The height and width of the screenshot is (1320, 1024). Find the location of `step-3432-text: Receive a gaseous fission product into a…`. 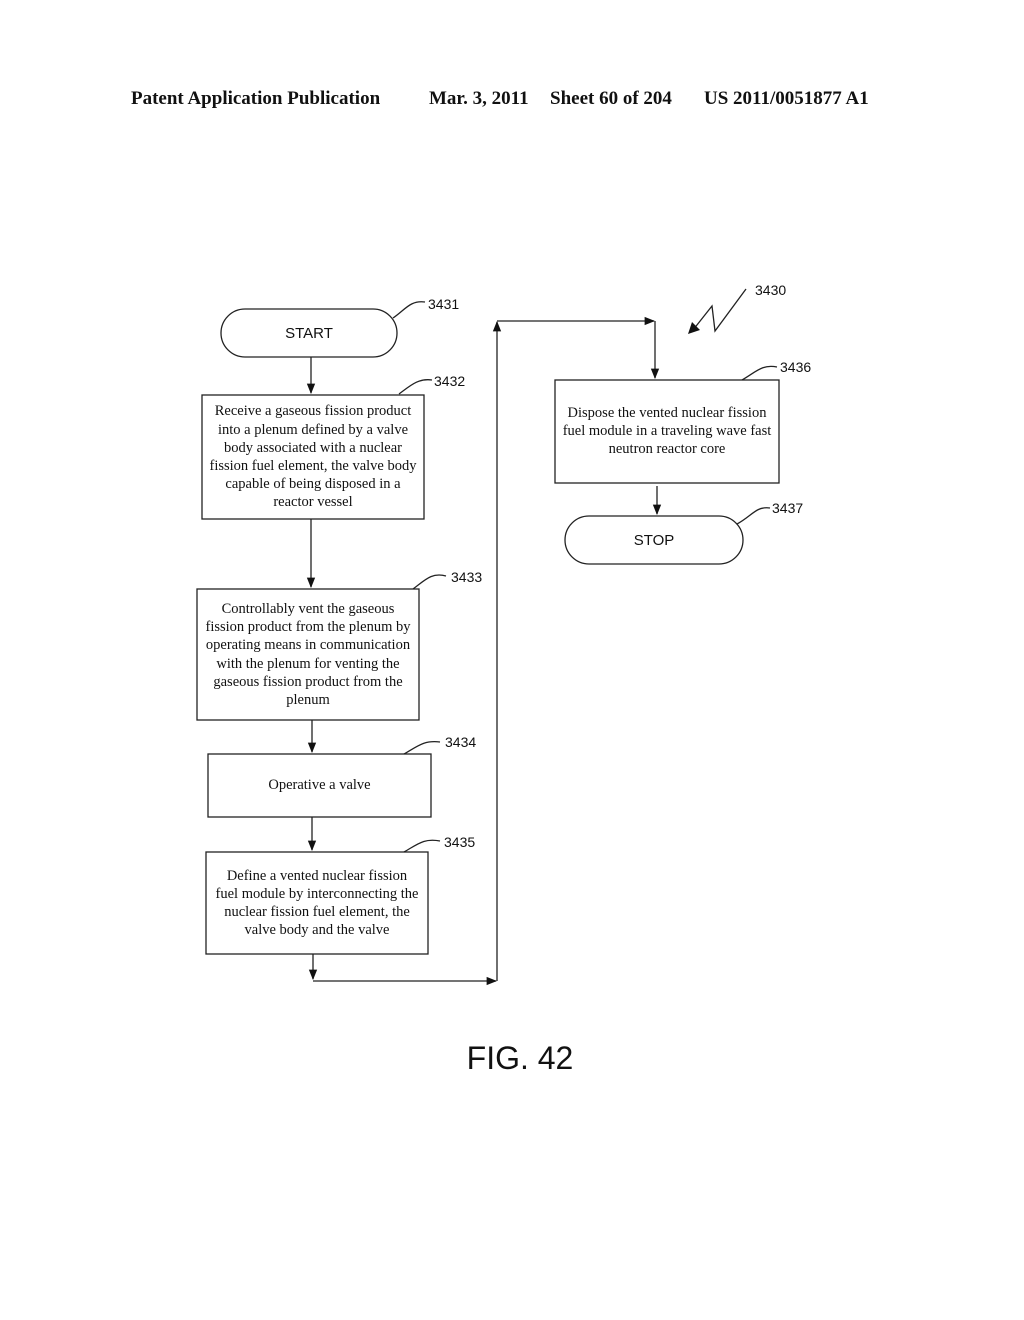

step-3432-text: Receive a gaseous fission product into a… is located at coordinates (313, 457).